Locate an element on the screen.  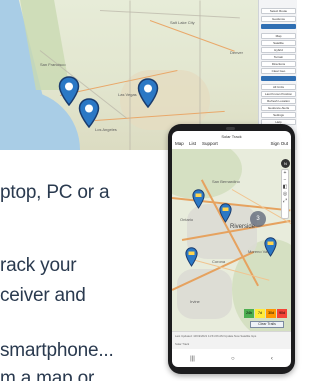
sidebar-button: Last Known Position is located at coordinates (278, 94).